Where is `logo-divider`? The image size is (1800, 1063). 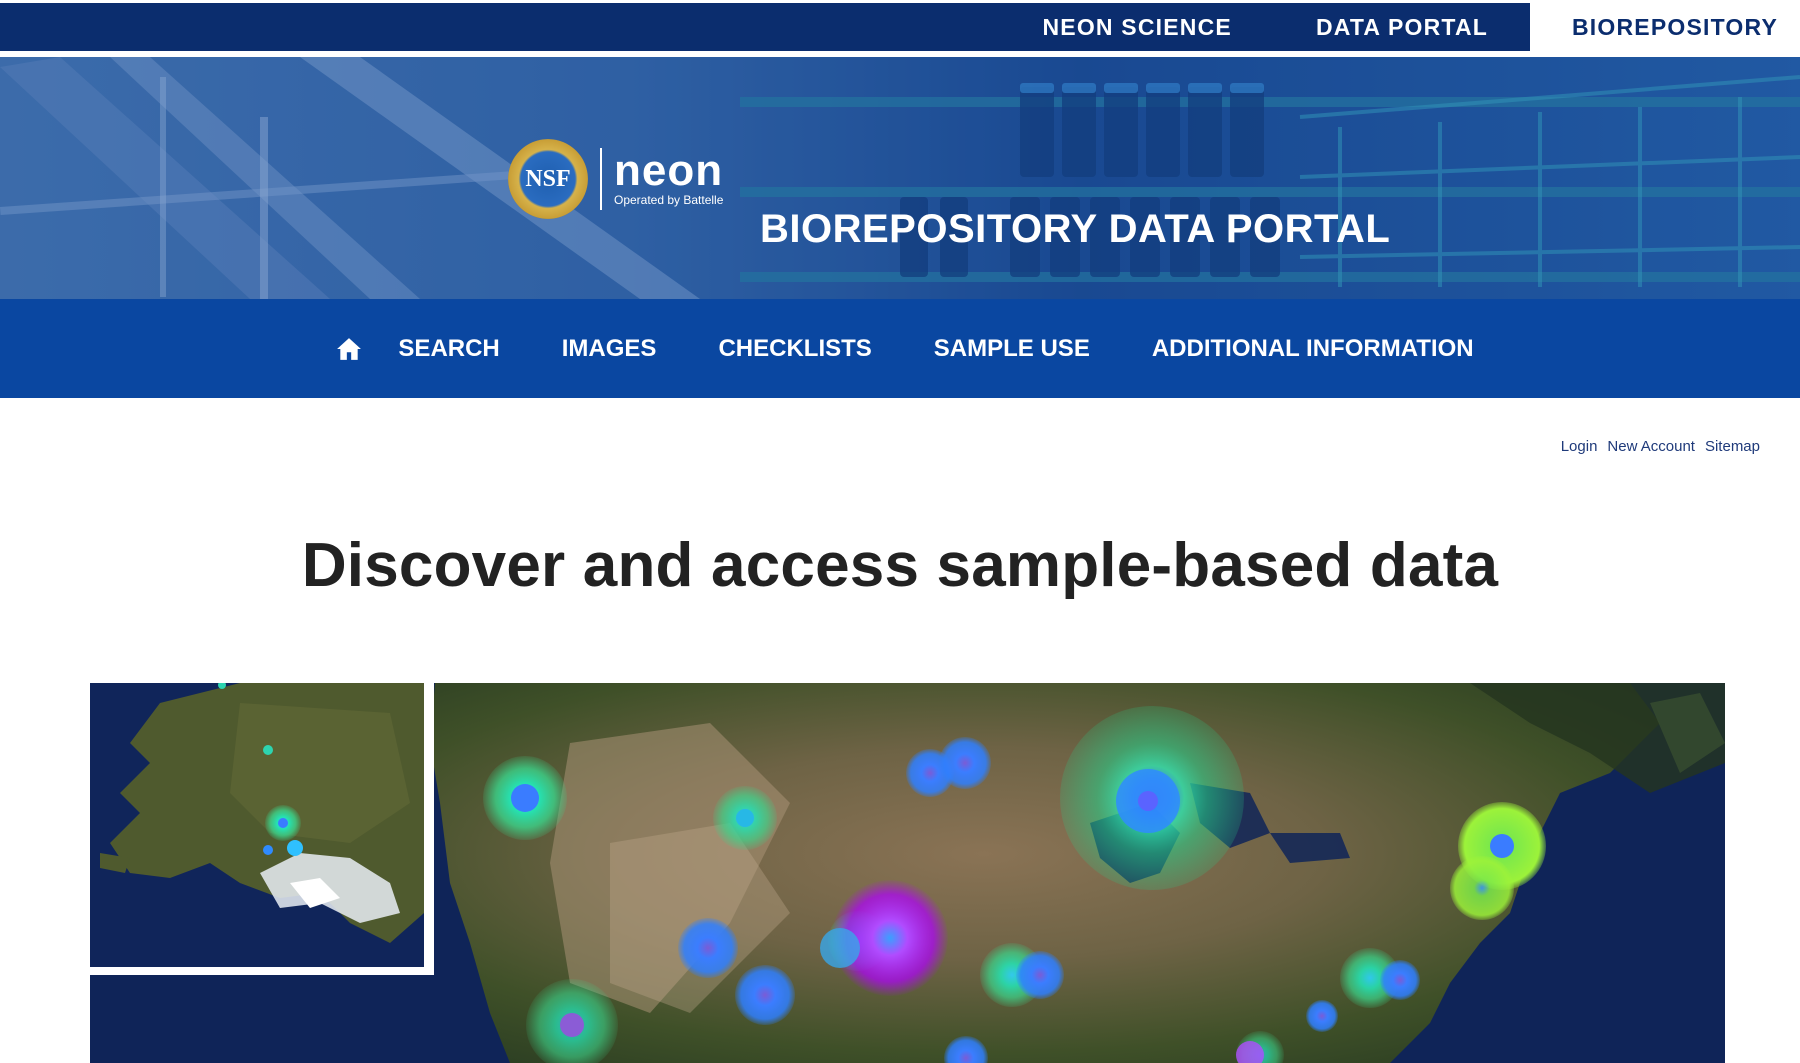
logo-divider is located at coordinates (601, 179).